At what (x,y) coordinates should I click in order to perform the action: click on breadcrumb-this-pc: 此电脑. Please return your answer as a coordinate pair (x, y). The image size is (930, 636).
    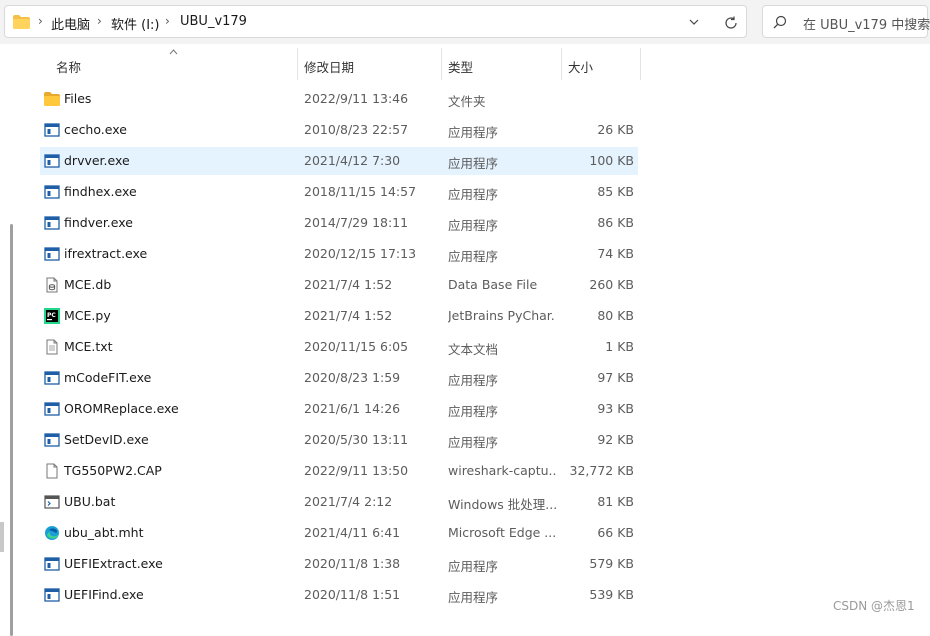
    Looking at the image, I should click on (70, 23).